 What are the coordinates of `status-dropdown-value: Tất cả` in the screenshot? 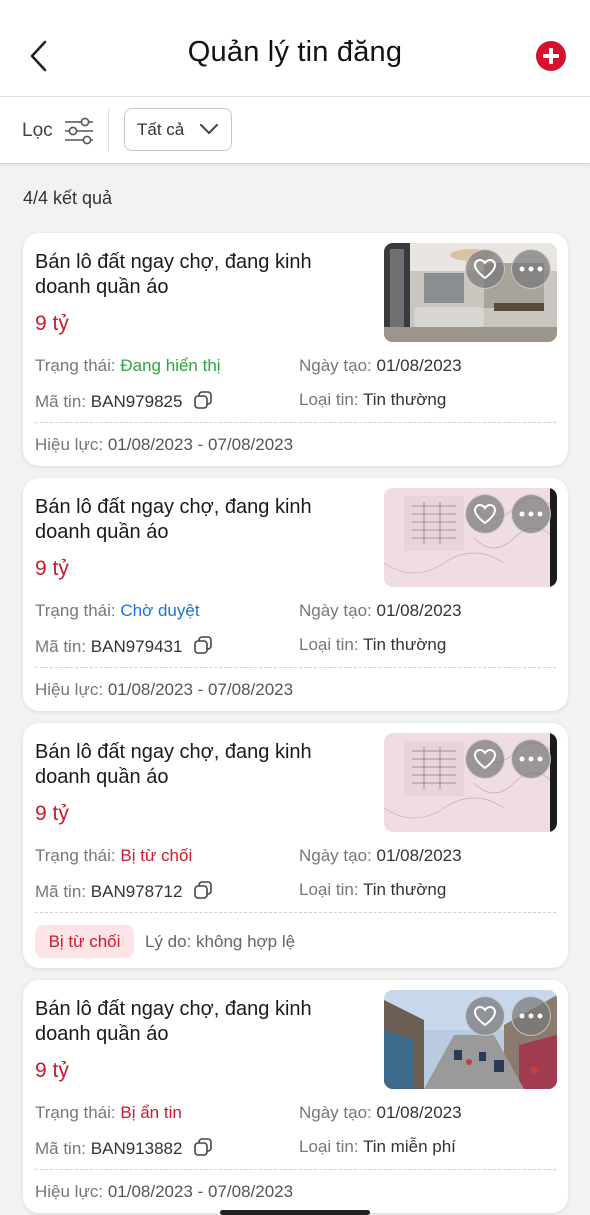 It's located at (161, 129).